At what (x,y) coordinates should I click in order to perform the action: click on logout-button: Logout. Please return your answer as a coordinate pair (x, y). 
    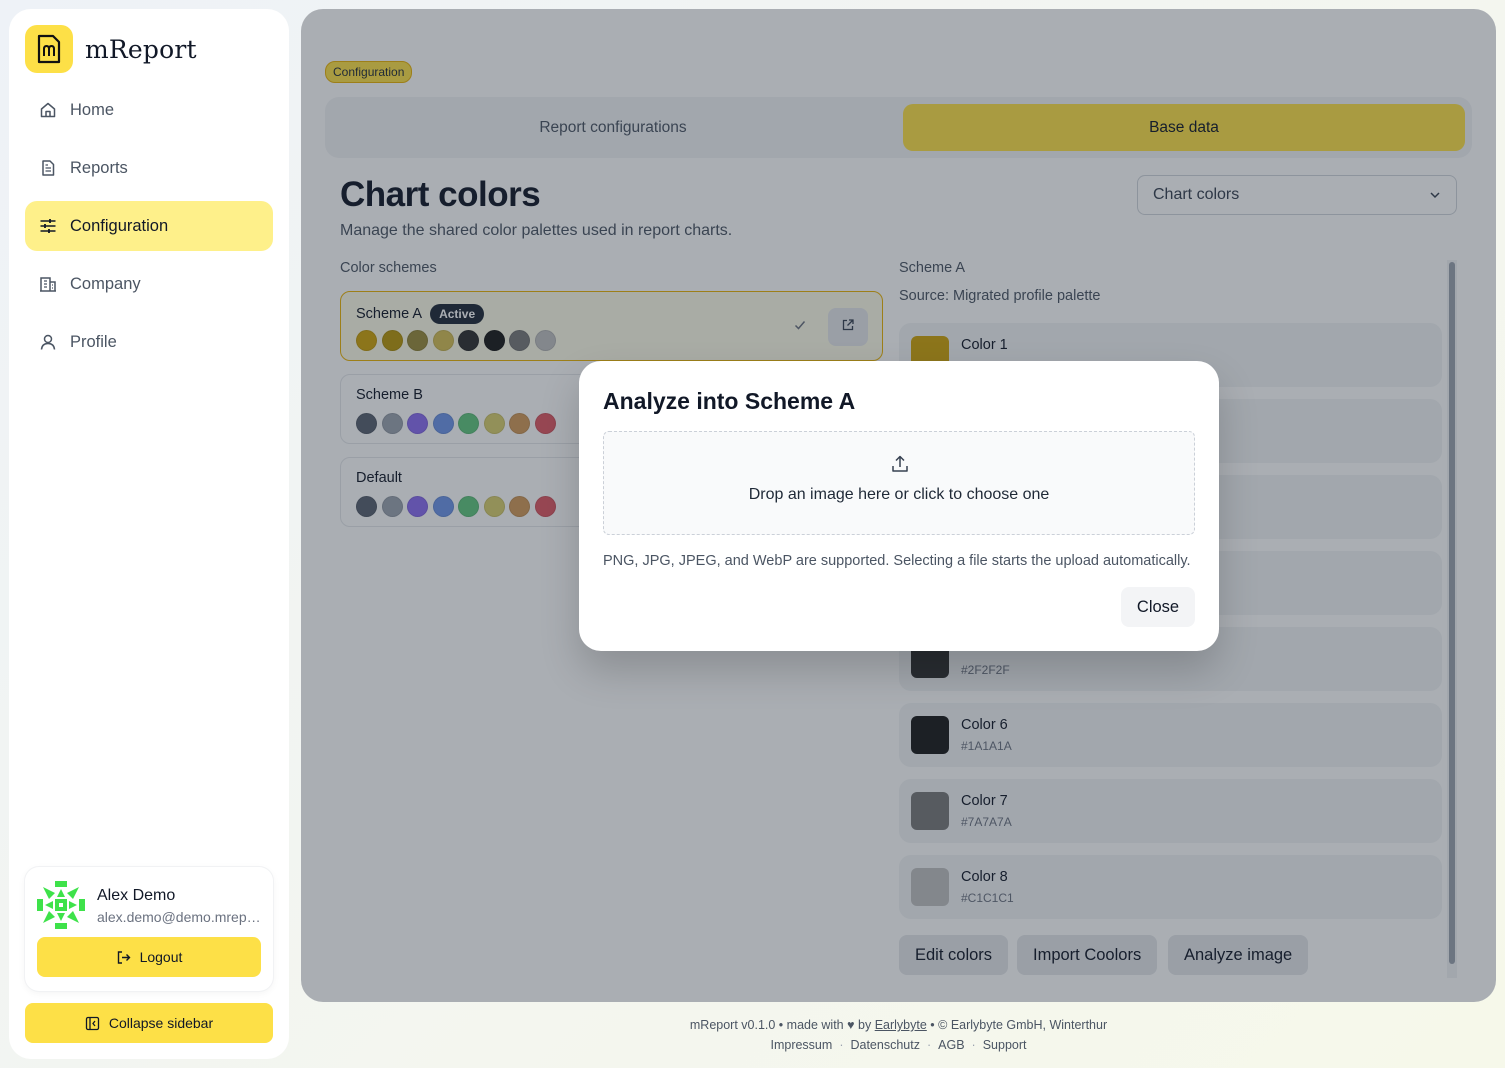
    Looking at the image, I should click on (149, 957).